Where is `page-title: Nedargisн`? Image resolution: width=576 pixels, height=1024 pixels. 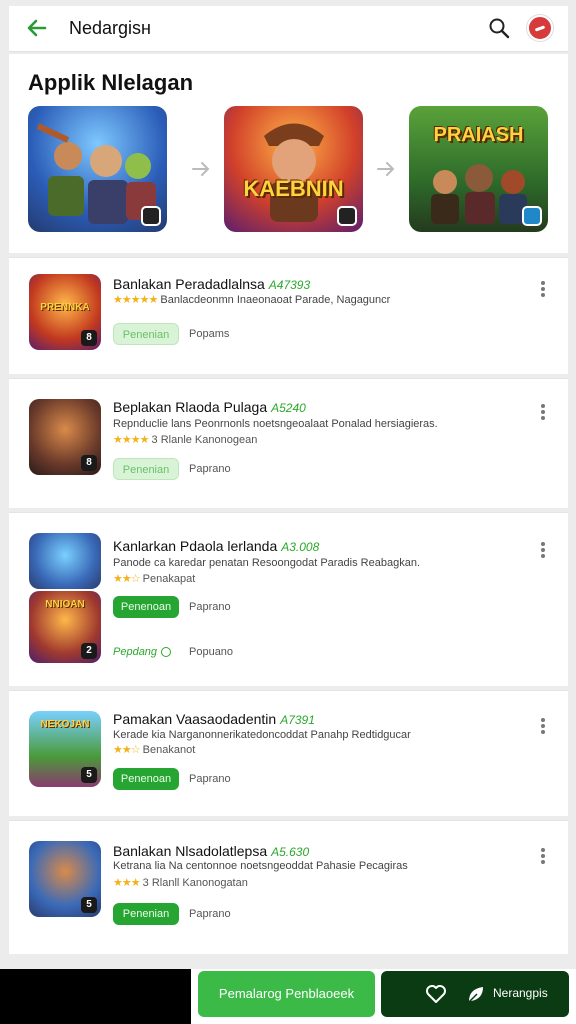
page-title: Nedargisн is located at coordinates (110, 28).